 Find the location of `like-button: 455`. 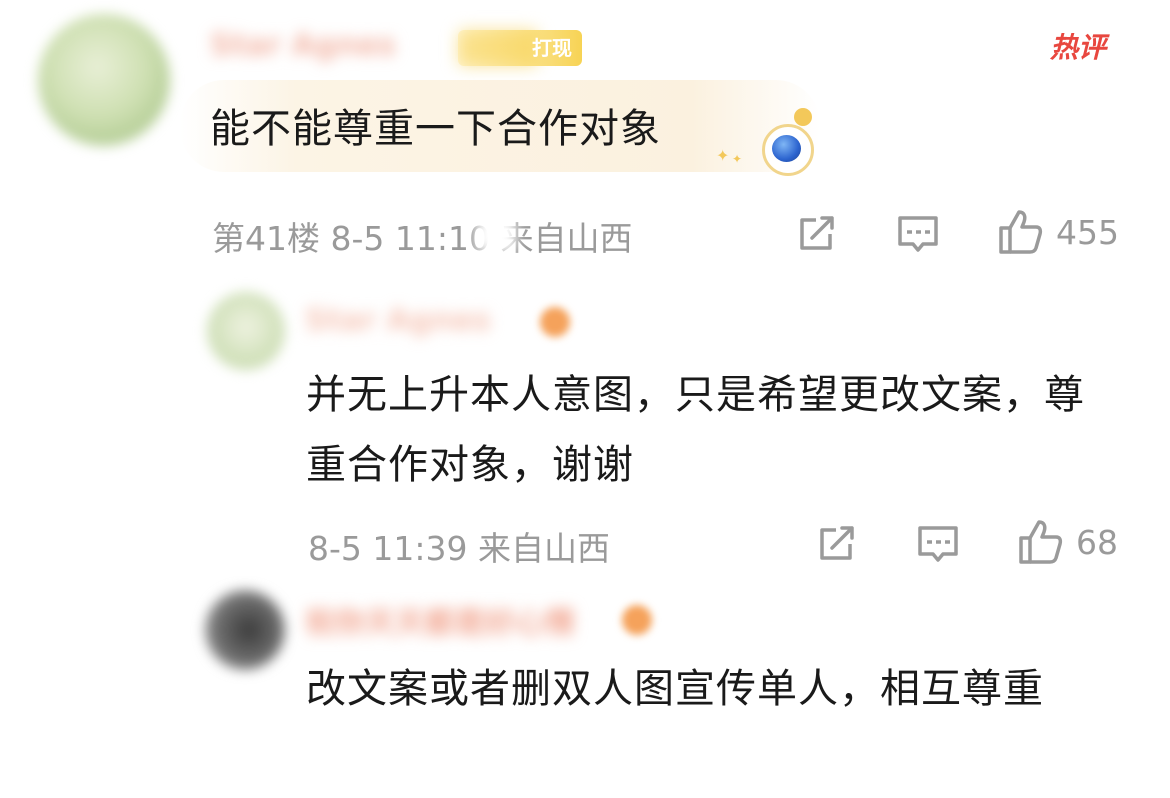

like-button: 455 is located at coordinates (1057, 232).